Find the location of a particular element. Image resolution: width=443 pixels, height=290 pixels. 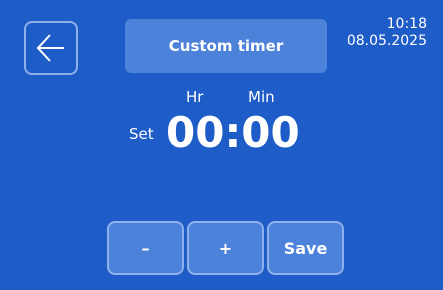

increment-button-label: + is located at coordinates (225, 248).